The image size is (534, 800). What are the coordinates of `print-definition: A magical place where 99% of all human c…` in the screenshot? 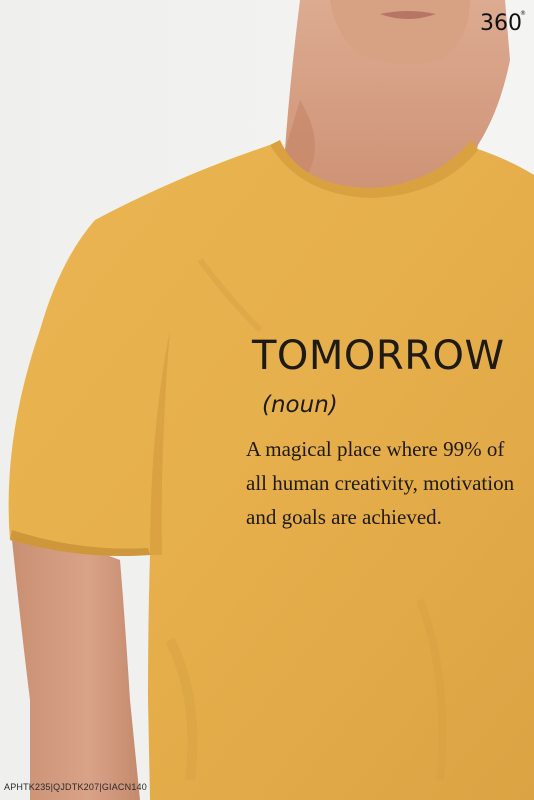 It's located at (390, 483).